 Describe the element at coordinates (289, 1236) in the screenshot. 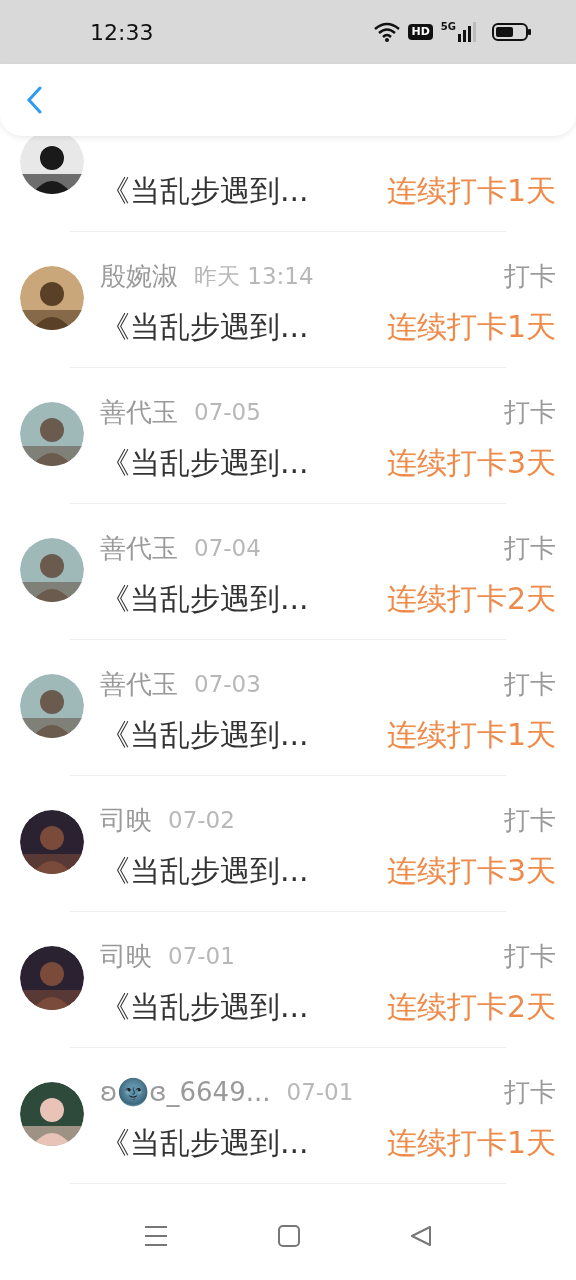

I see `home-icon` at that location.